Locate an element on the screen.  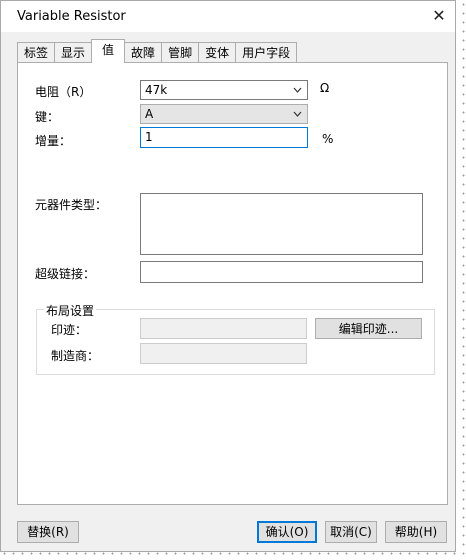
resistance-label: 电阻（R） is located at coordinates (63, 92).